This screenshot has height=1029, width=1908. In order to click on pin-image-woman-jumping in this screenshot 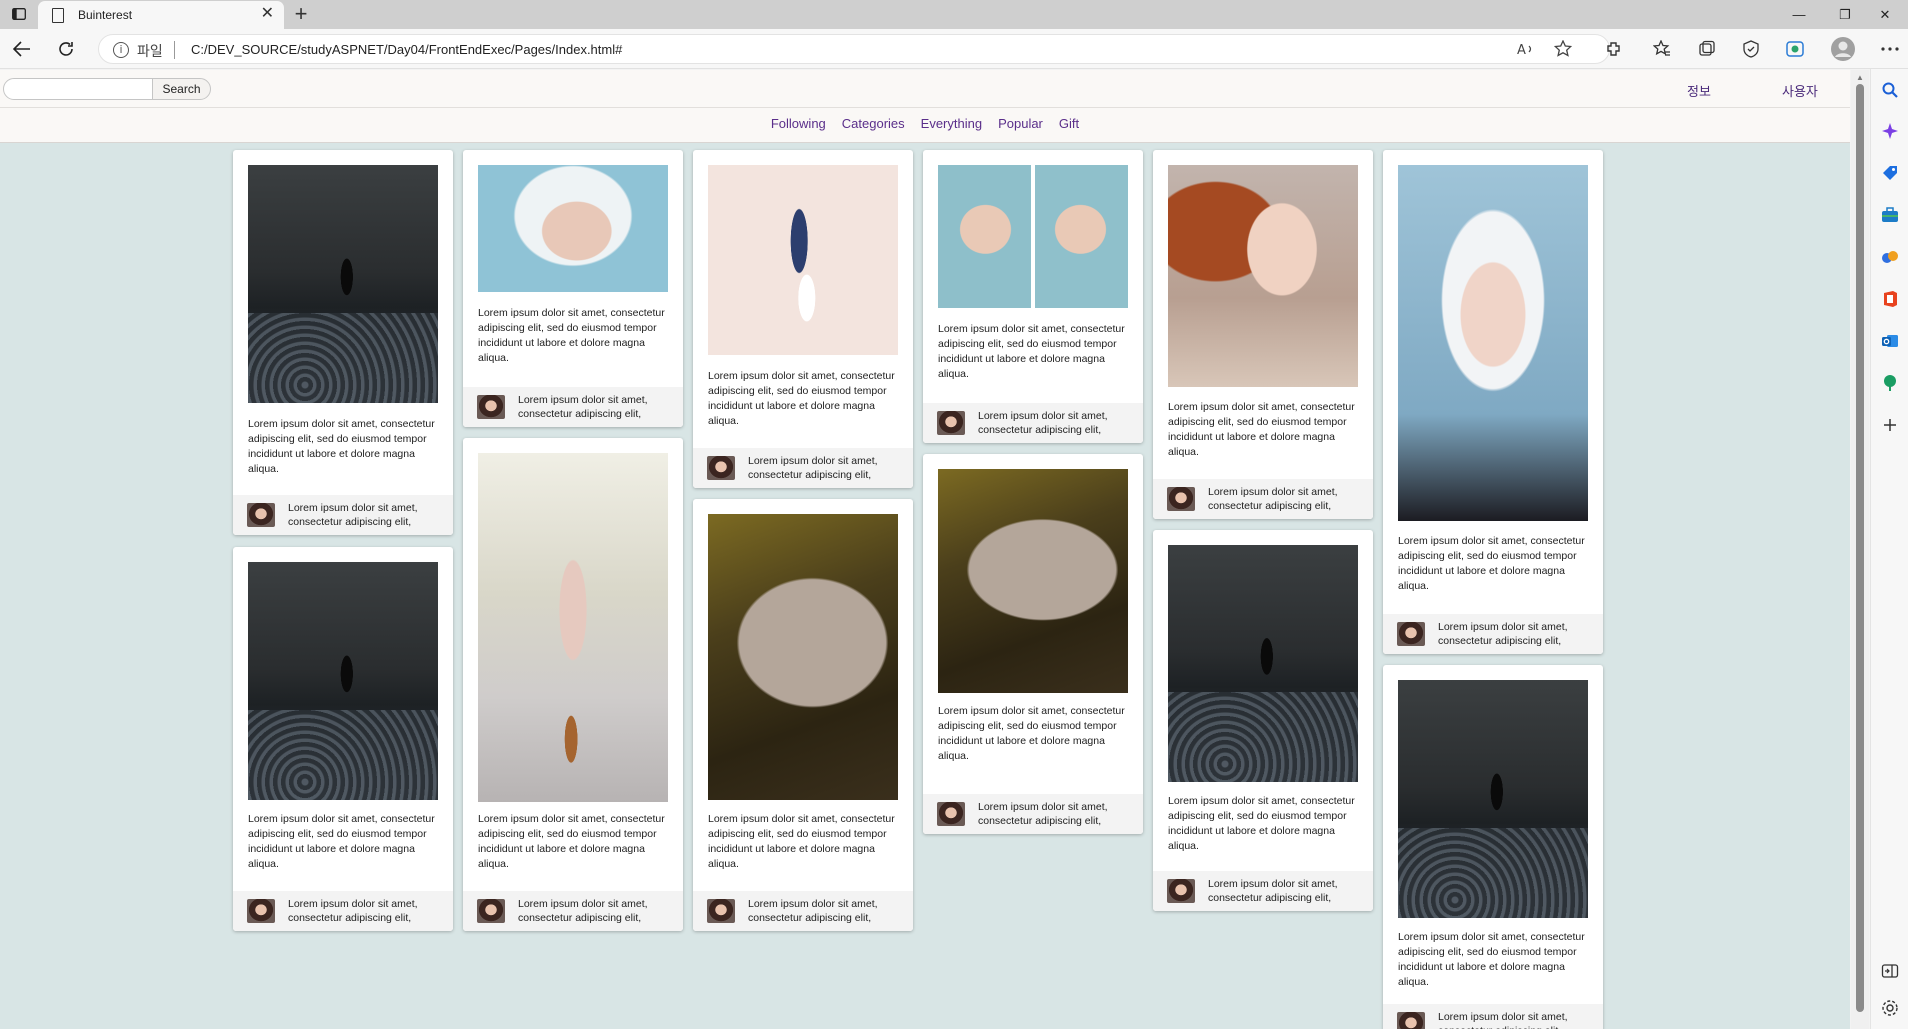, I will do `click(803, 260)`.